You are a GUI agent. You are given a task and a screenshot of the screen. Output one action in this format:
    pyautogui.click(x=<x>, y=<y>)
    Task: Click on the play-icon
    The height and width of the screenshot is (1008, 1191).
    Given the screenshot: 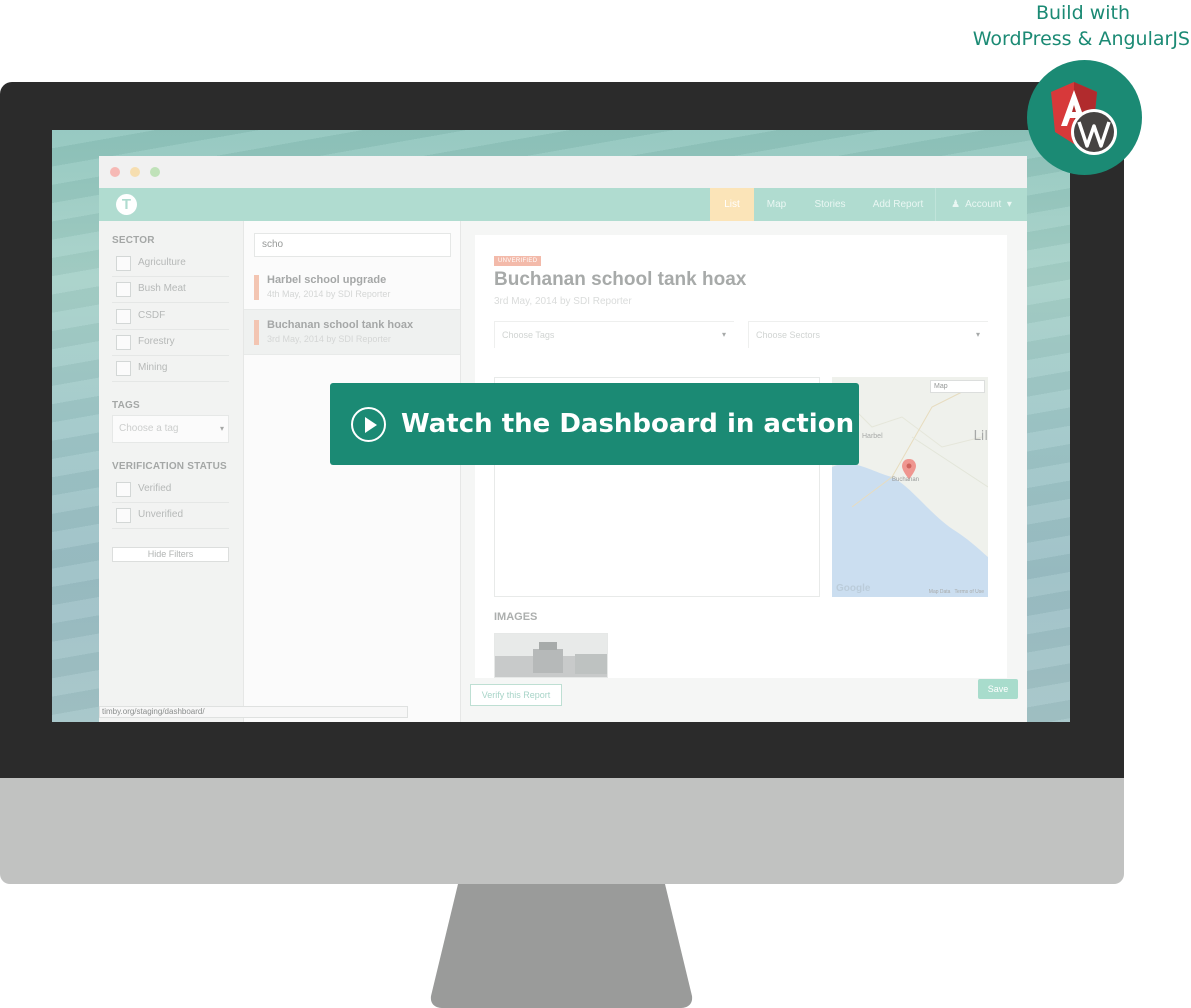 What is the action you would take?
    pyautogui.click(x=368, y=424)
    